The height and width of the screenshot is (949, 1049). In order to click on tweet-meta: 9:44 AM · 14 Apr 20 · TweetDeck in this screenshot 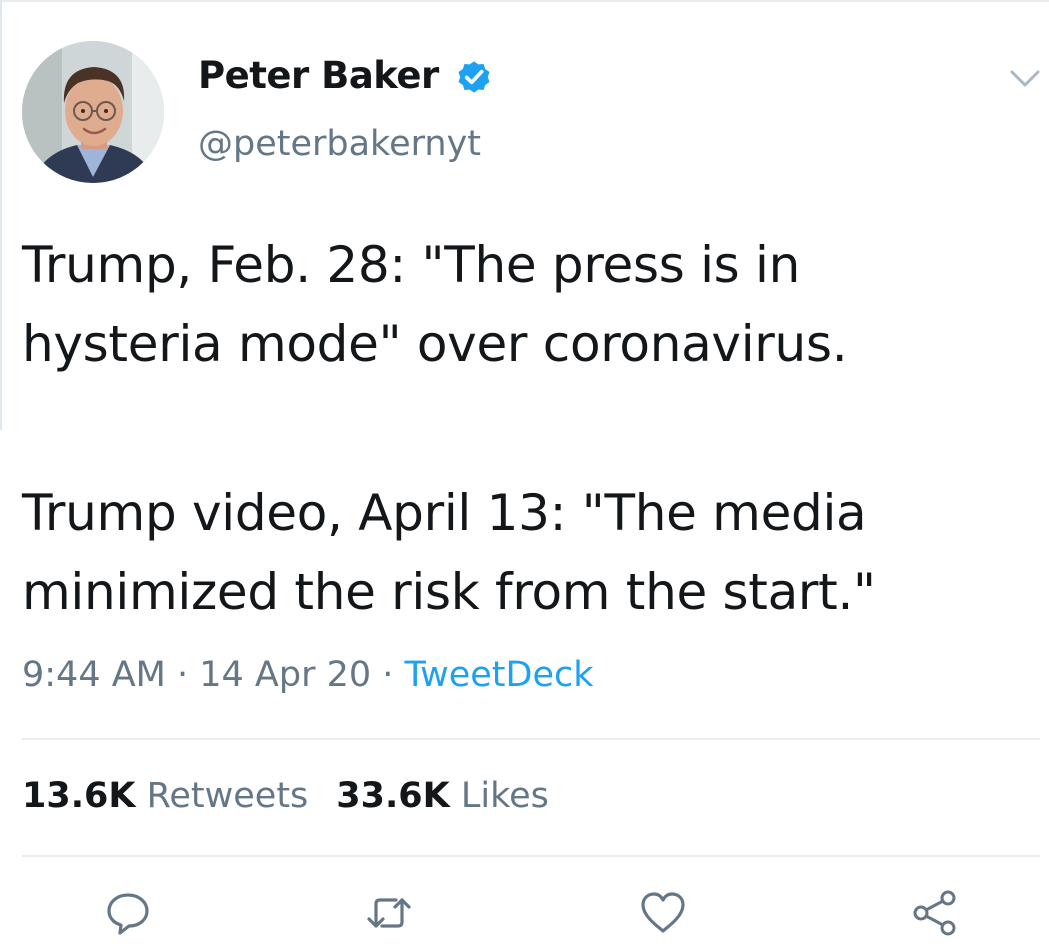, I will do `click(308, 675)`.